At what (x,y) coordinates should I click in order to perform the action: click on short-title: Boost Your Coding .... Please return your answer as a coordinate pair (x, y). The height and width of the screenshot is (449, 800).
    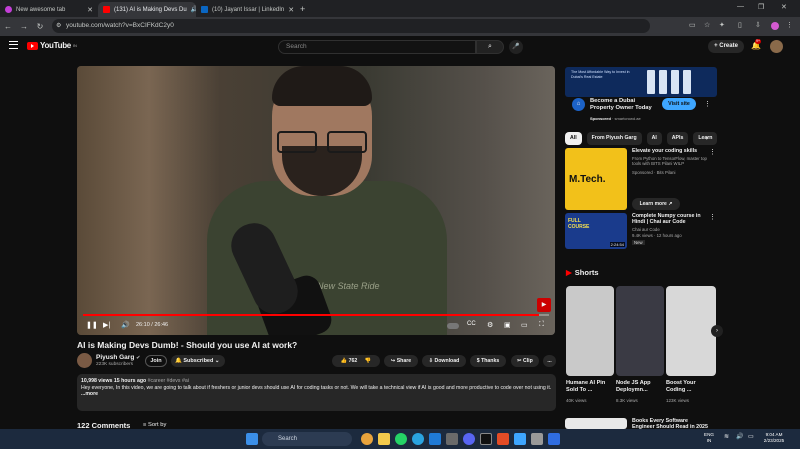
    Looking at the image, I should click on (690, 387).